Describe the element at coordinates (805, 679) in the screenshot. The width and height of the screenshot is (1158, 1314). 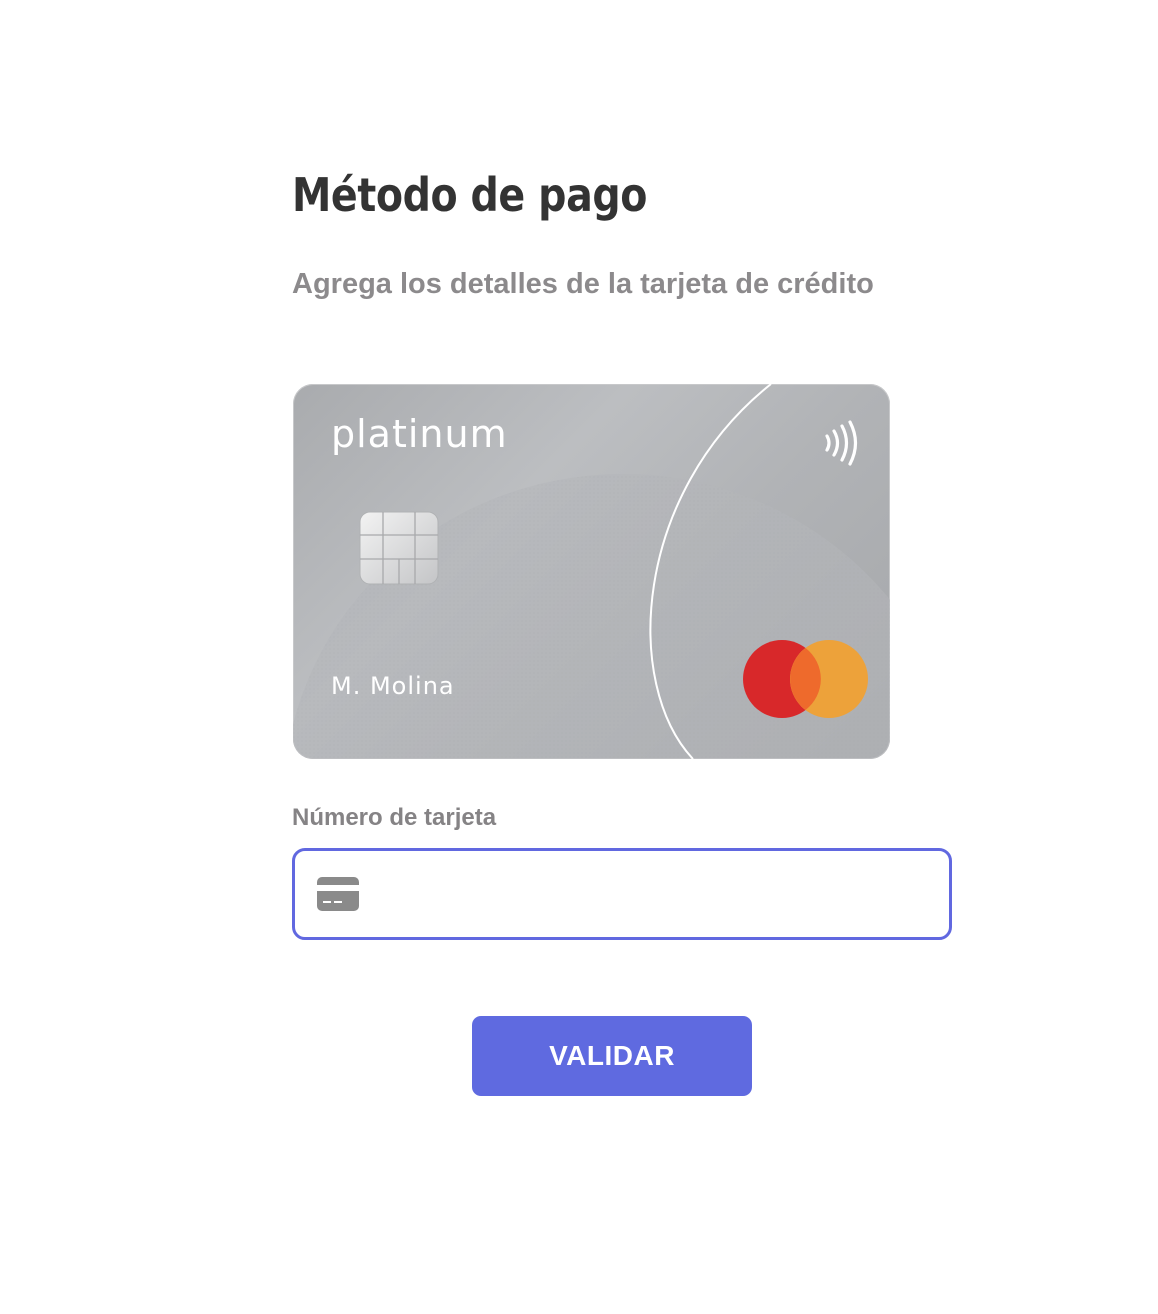
I see `mastercard-logo` at that location.